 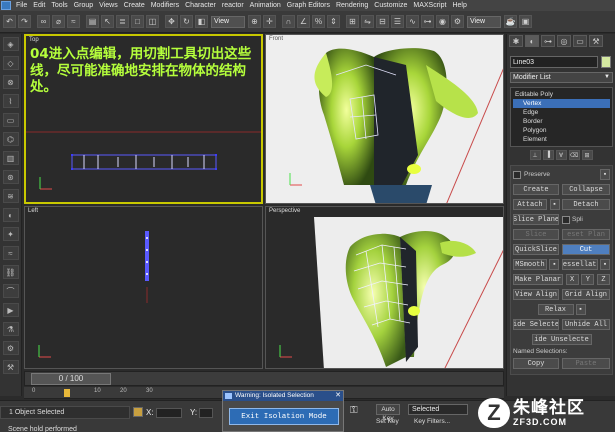 What do you see at coordinates (269, 21) in the screenshot?
I see `manipulate-icon: ✛` at bounding box center [269, 21].